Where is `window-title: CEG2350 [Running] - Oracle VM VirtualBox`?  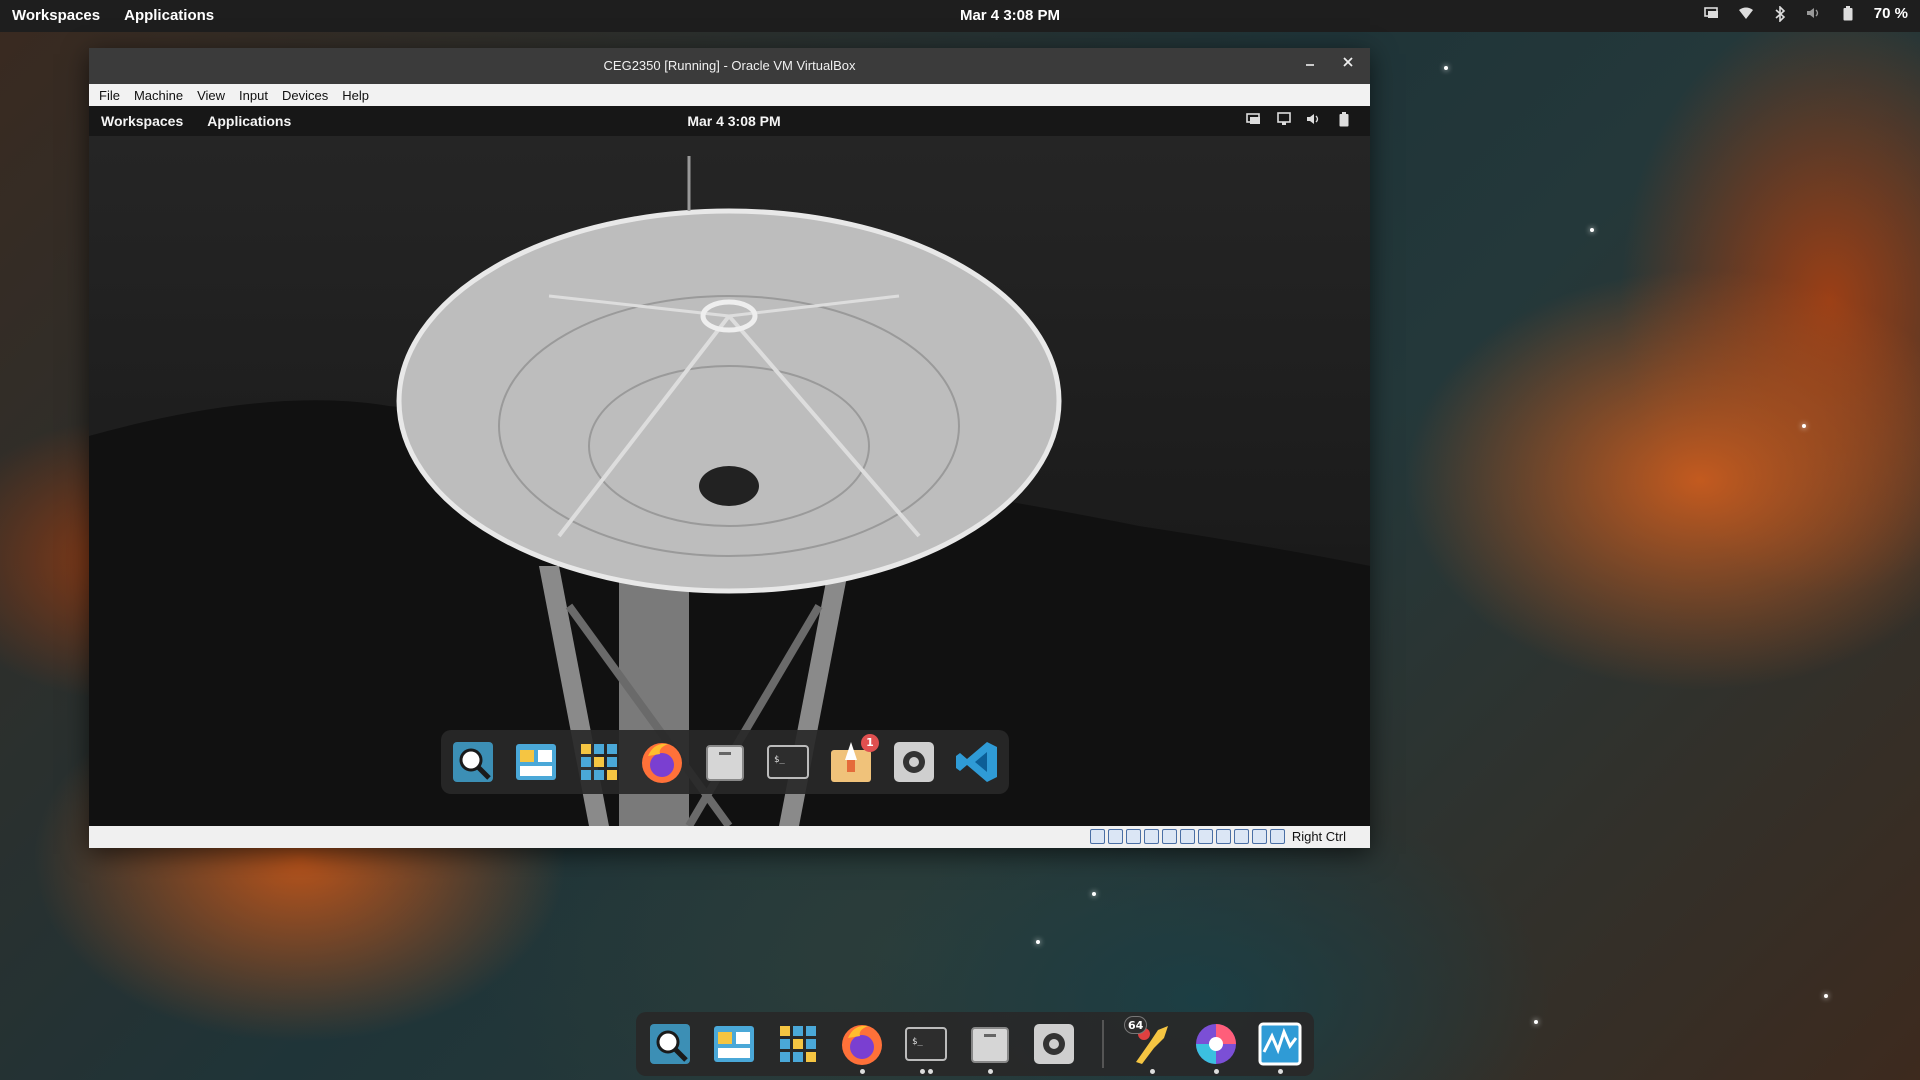
window-title: CEG2350 [Running] - Oracle VM VirtualBox is located at coordinates (729, 65).